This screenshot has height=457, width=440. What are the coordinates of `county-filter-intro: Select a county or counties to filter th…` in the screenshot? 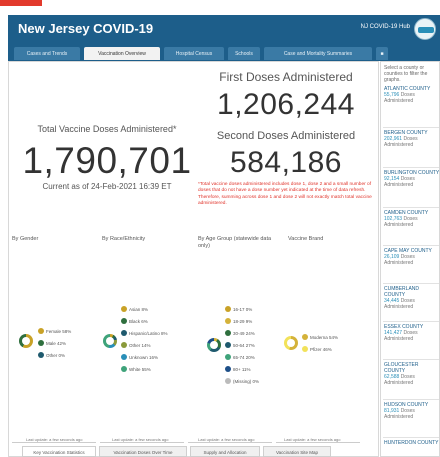 It's located at (406, 74).